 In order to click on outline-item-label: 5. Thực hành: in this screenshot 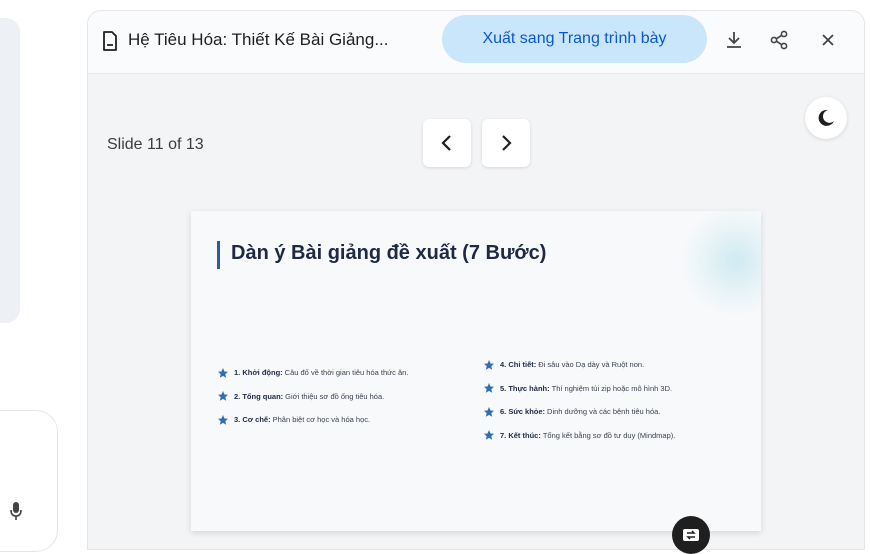, I will do `click(525, 388)`.